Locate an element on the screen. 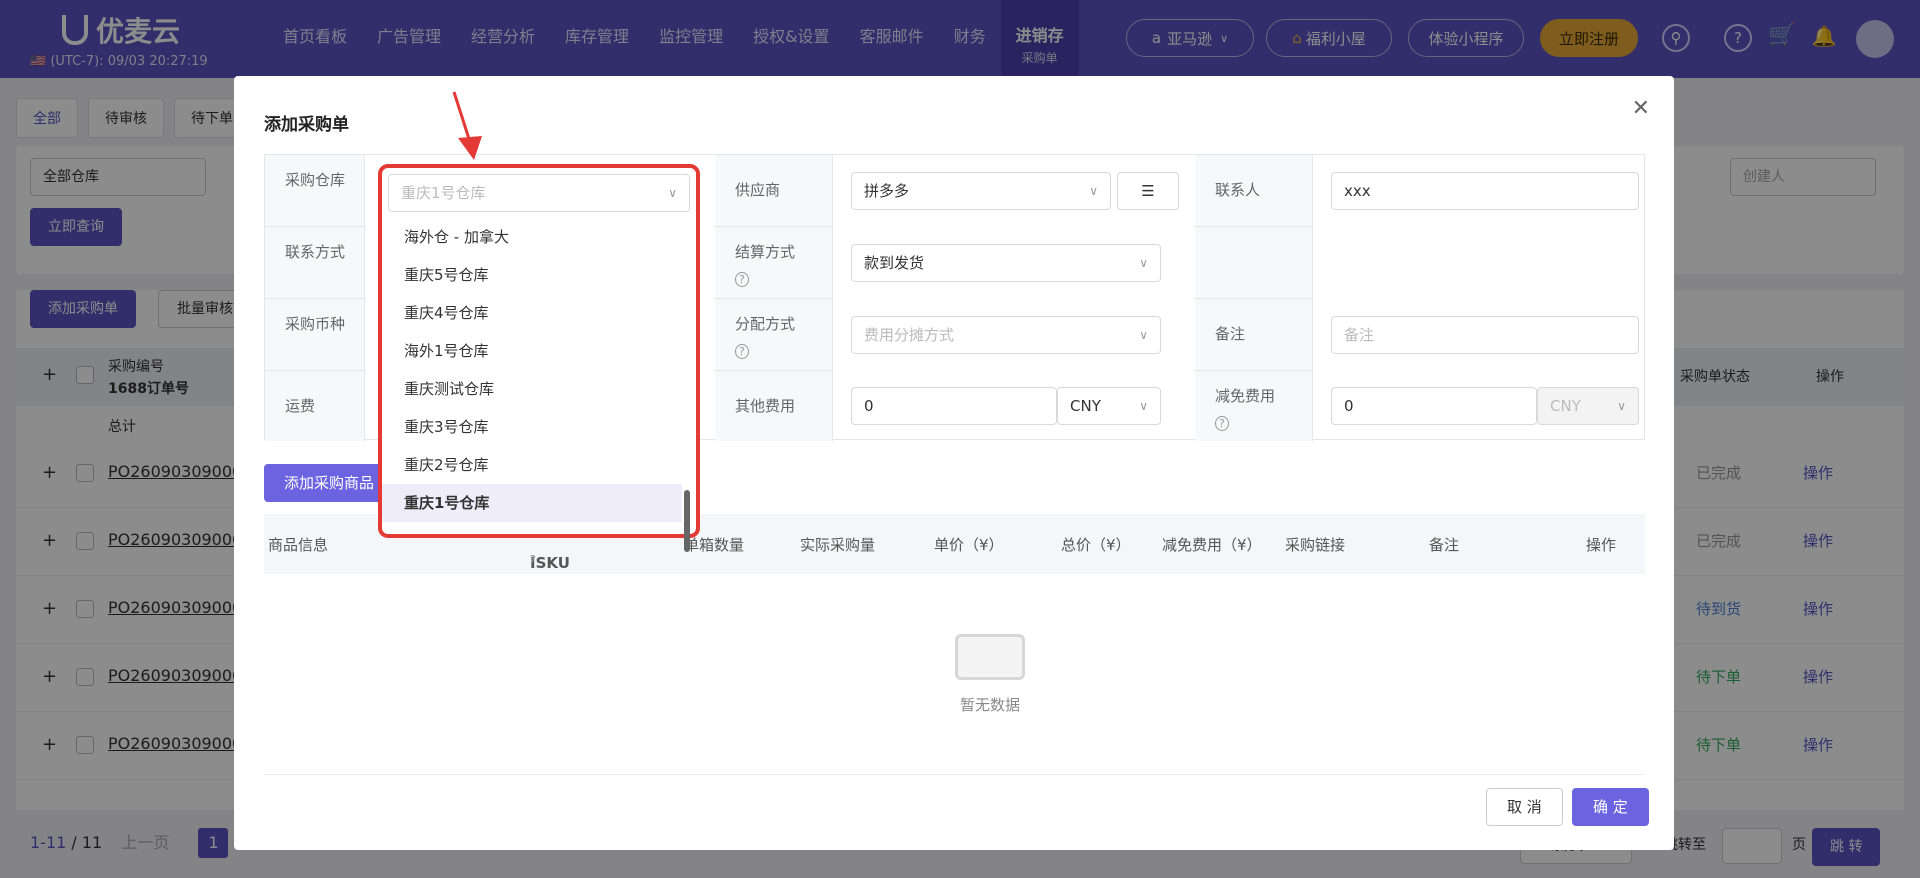 Image resolution: width=1920 pixels, height=878 pixels. dialog-title: 添加采购单 is located at coordinates (306, 125).